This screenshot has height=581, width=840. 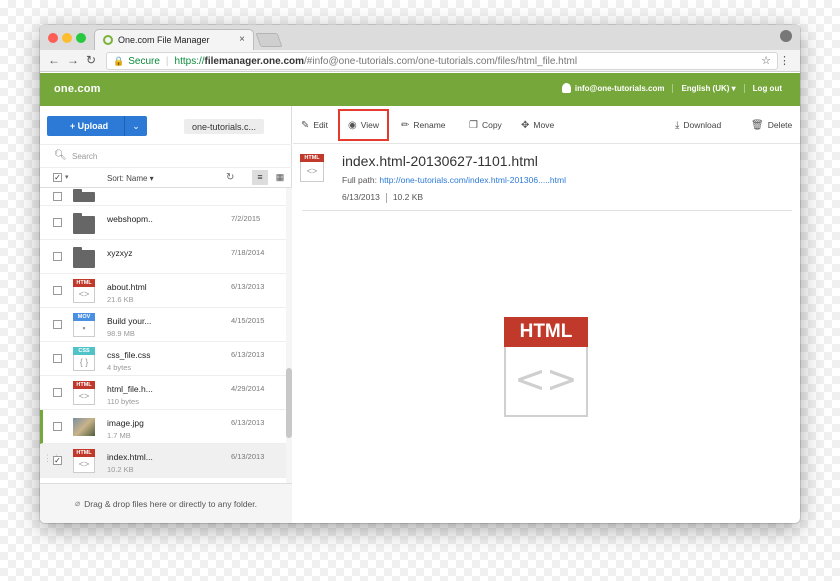 I want to click on file-size: 98.9 MB, so click(x=121, y=333).